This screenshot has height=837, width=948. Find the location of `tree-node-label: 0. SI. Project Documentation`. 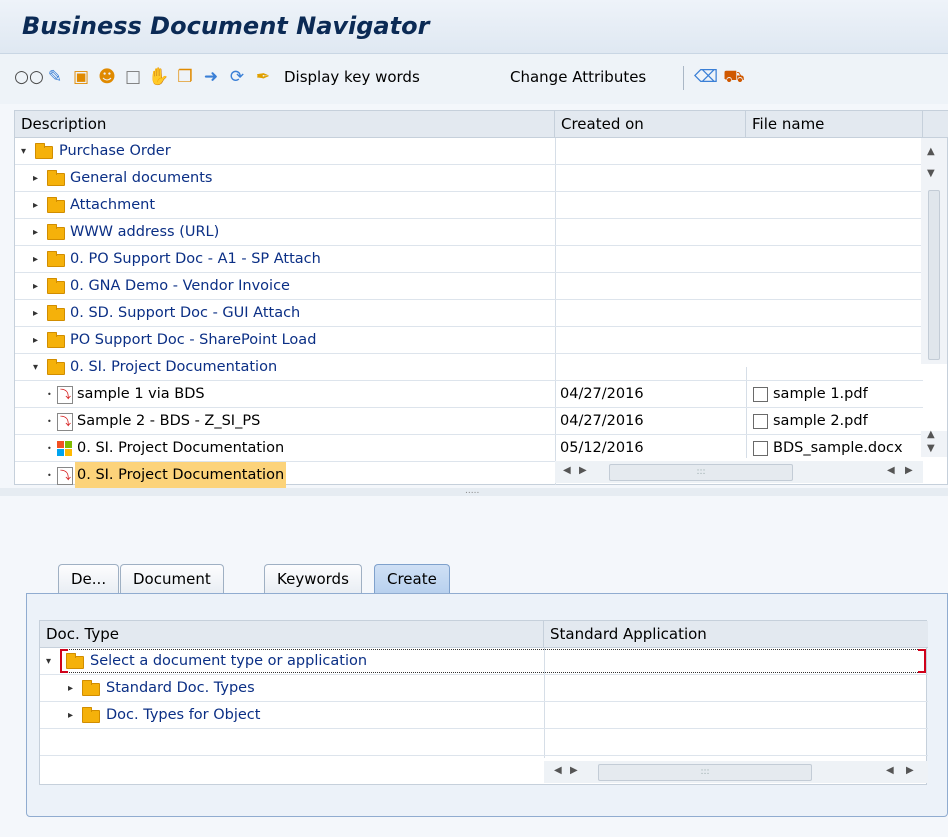

tree-node-label: 0. SI. Project Documentation is located at coordinates (173, 367).